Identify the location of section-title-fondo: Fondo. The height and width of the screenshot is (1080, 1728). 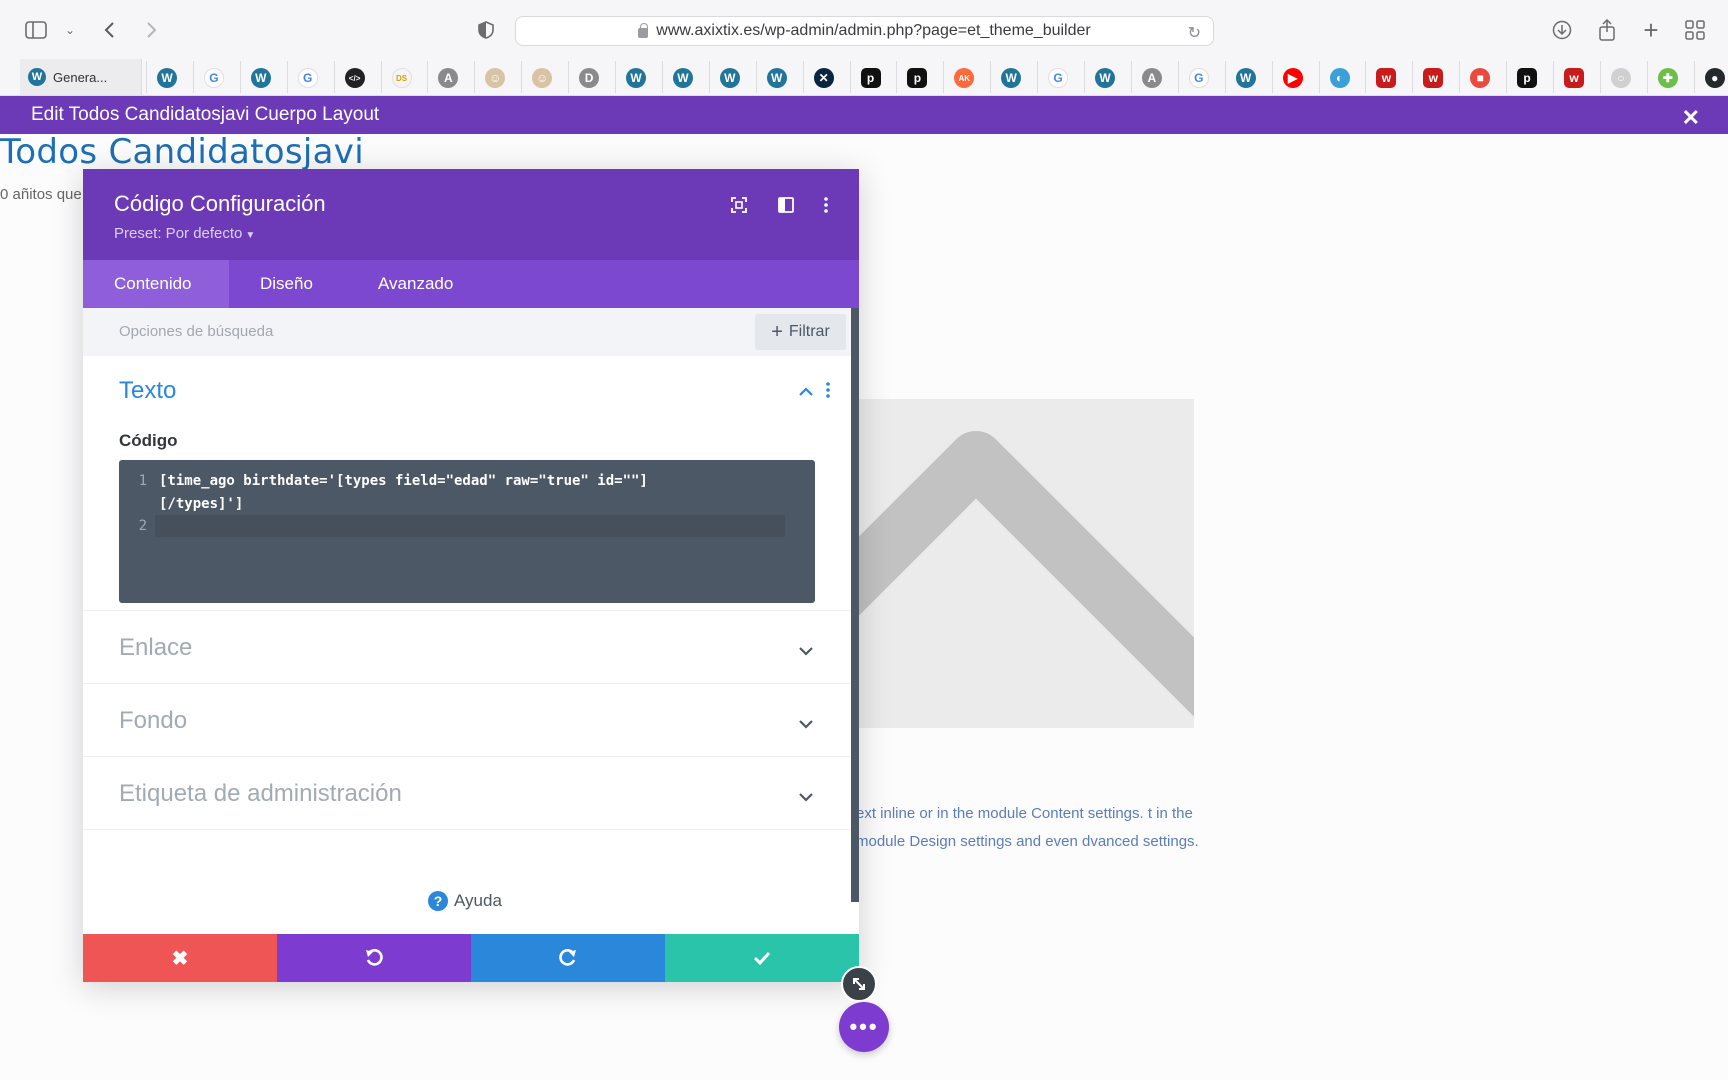
(153, 721).